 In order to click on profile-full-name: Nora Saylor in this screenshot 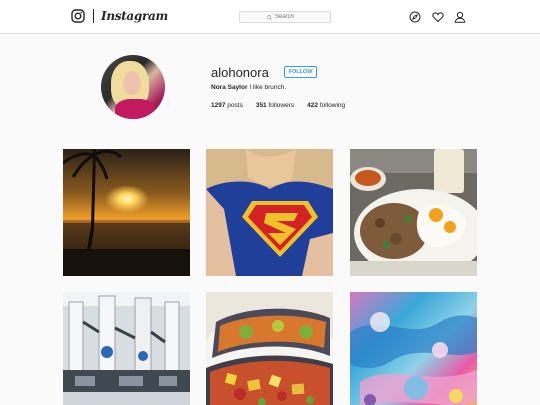, I will do `click(229, 87)`.